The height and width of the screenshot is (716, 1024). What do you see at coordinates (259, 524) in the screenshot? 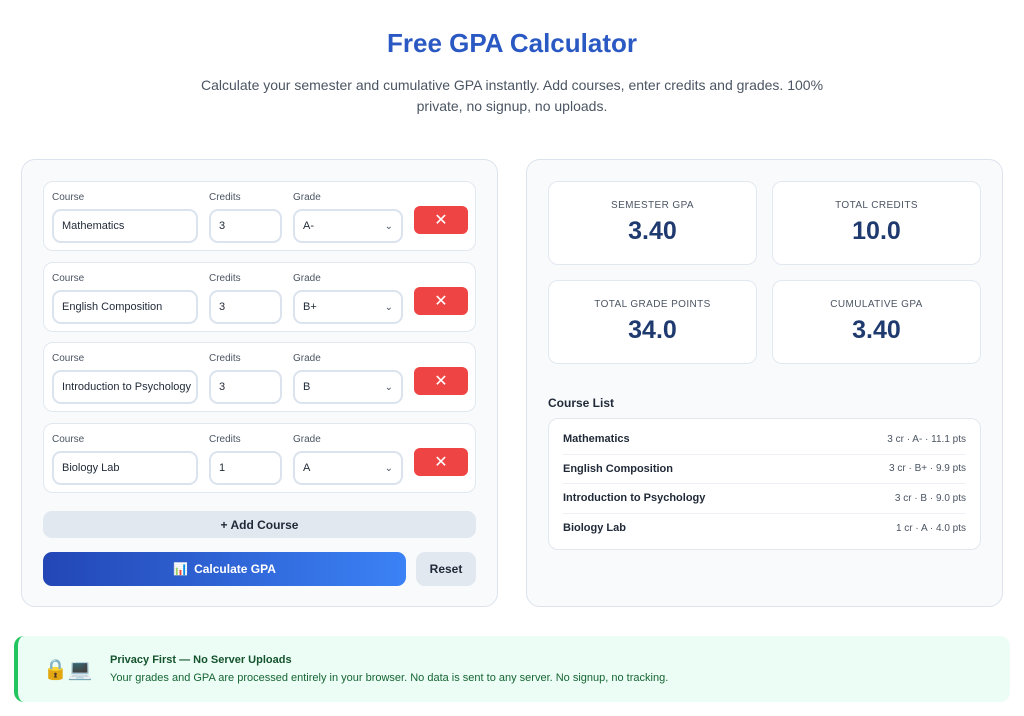
I see `add-course-button: + Add Course` at bounding box center [259, 524].